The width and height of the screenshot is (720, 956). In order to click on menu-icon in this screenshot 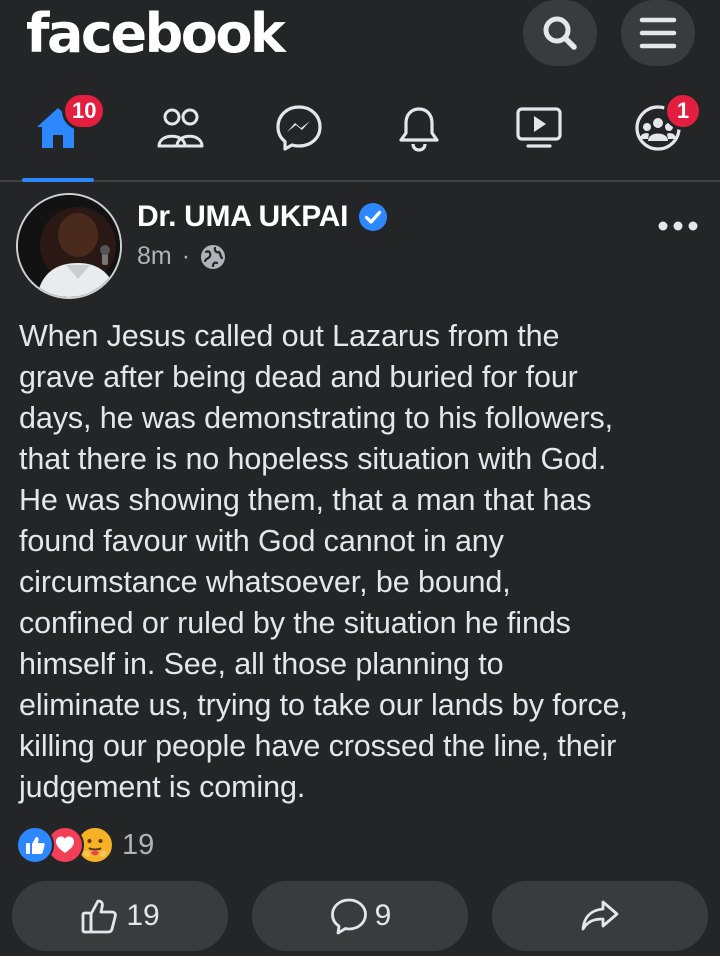, I will do `click(658, 33)`.